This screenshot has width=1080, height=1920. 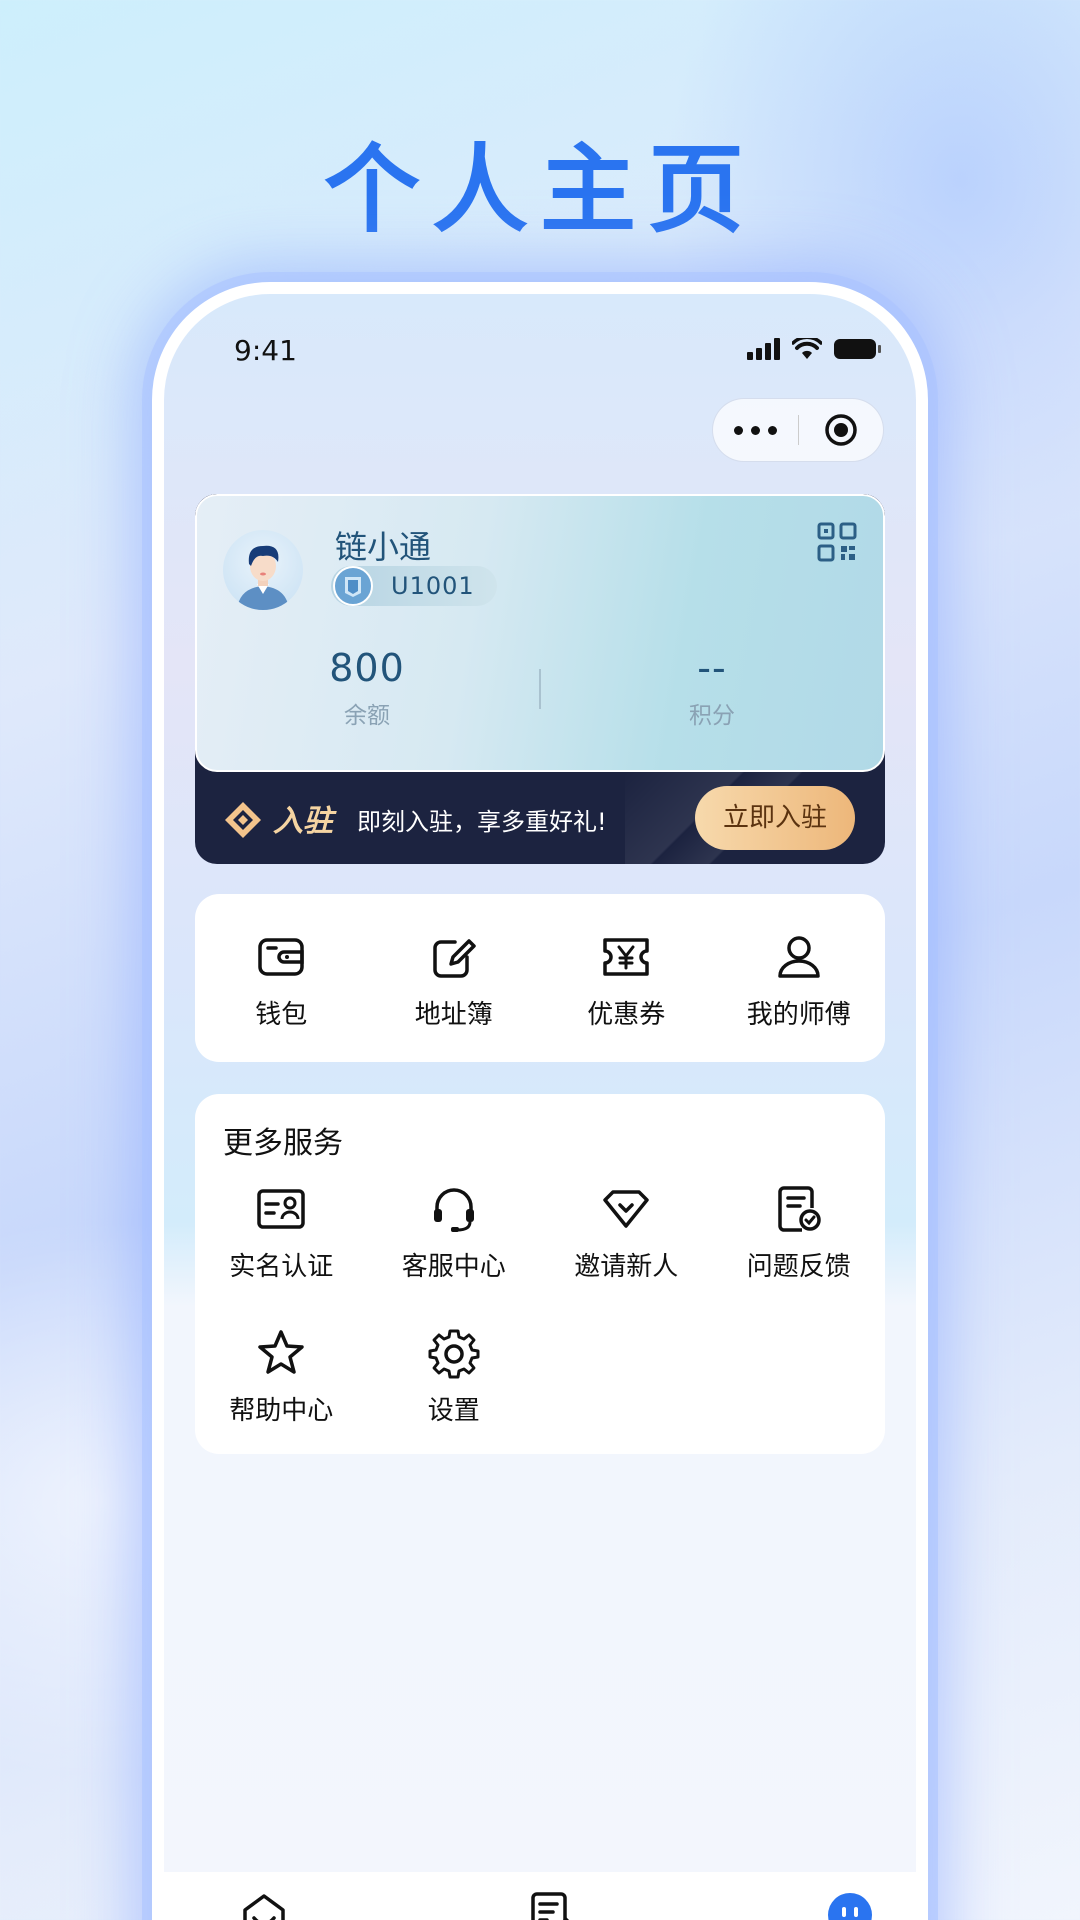 I want to click on balance-label: 余额, so click(x=367, y=716).